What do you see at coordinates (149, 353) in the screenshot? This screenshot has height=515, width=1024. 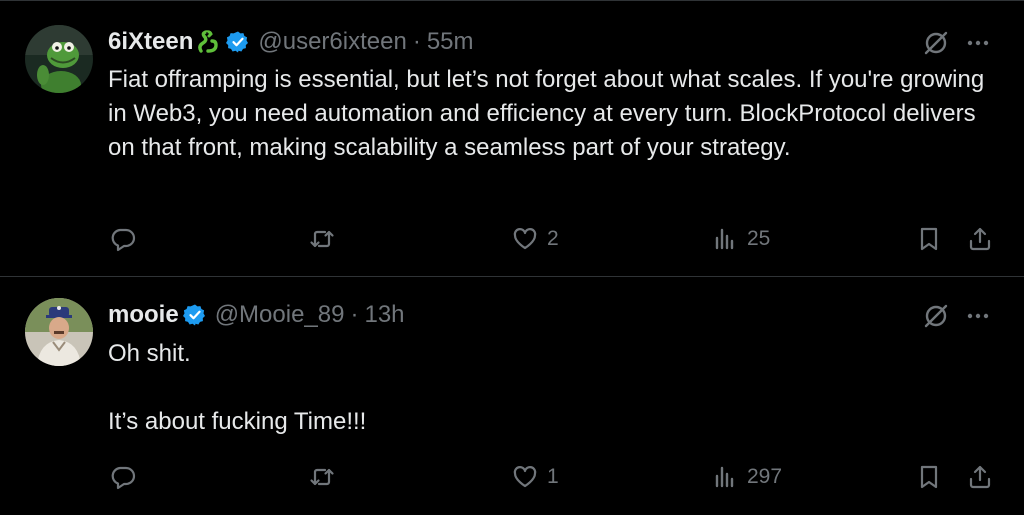 I see `tweet-text-paragraph: Oh shit.` at bounding box center [149, 353].